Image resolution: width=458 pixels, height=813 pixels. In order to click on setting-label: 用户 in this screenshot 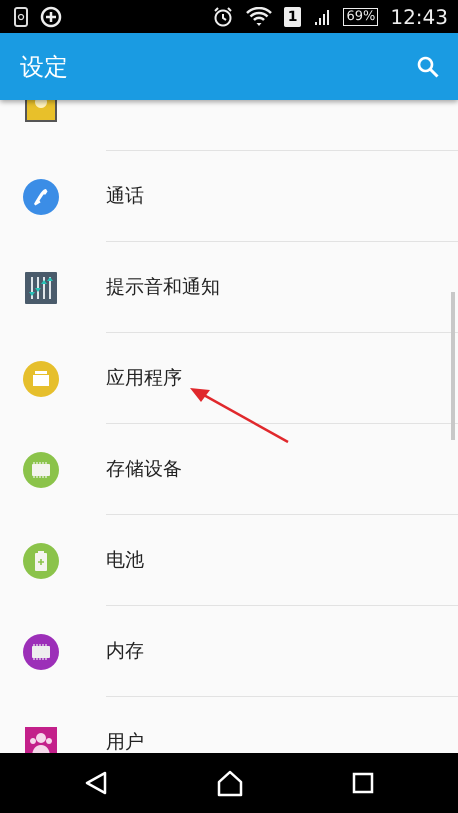, I will do `click(125, 741)`.